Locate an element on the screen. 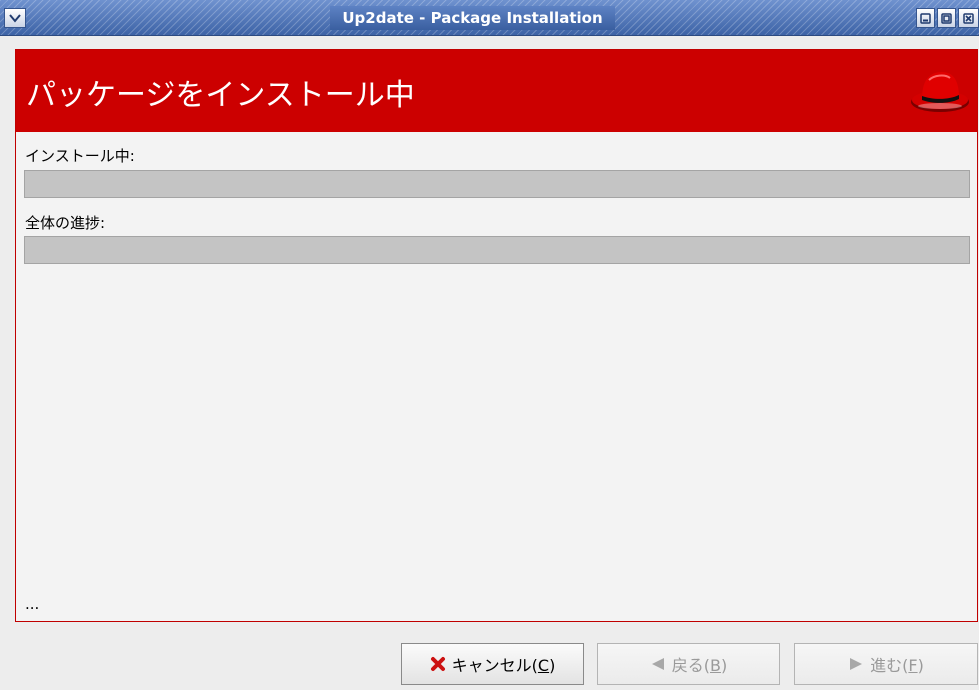 The image size is (979, 690). back-arrow-icon is located at coordinates (658, 664).